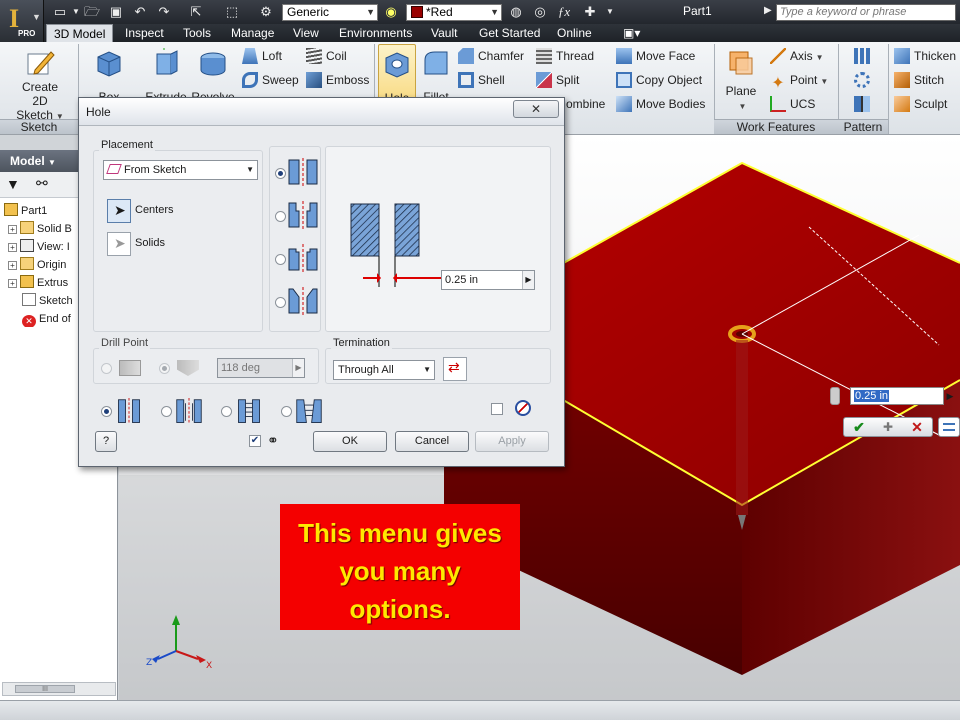  What do you see at coordinates (226, 411) in the screenshot?
I see `tapped-hole-radio` at bounding box center [226, 411].